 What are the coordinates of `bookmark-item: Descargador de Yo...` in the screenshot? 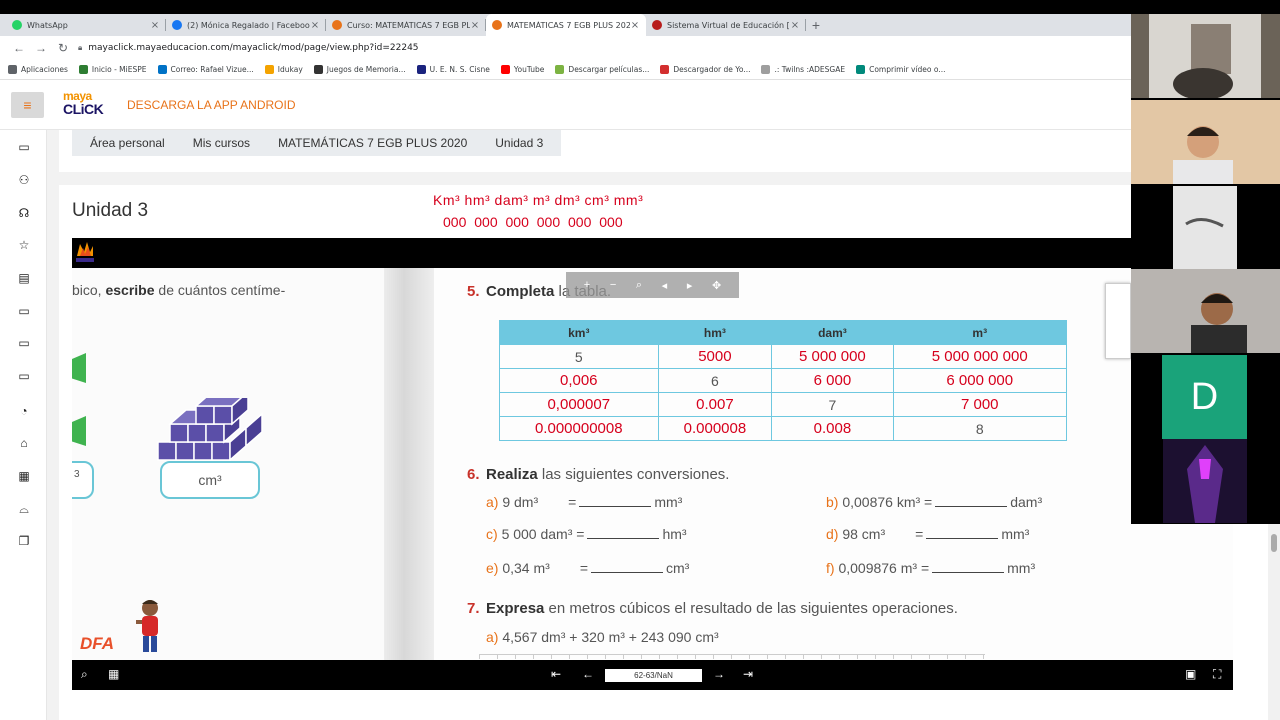 It's located at (705, 69).